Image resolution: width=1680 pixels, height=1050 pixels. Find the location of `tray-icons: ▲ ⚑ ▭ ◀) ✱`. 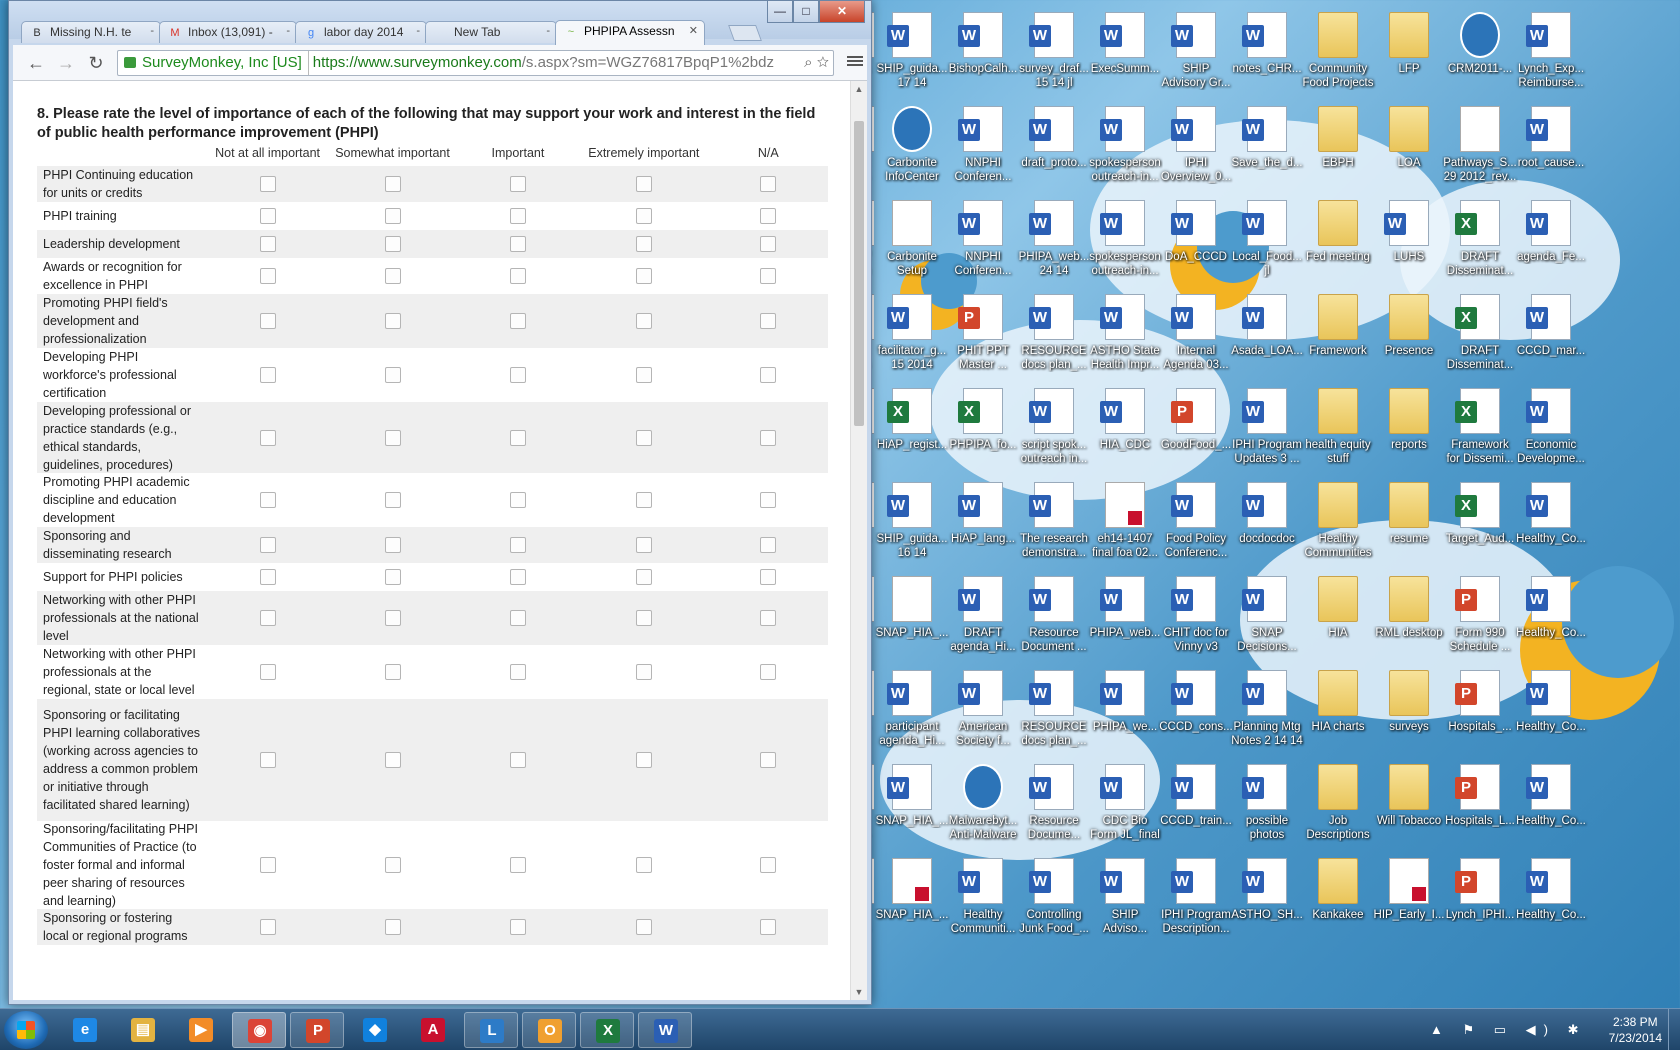

tray-icons: ▲ ⚑ ▭ ◀) ✱ is located at coordinates (1508, 1030).